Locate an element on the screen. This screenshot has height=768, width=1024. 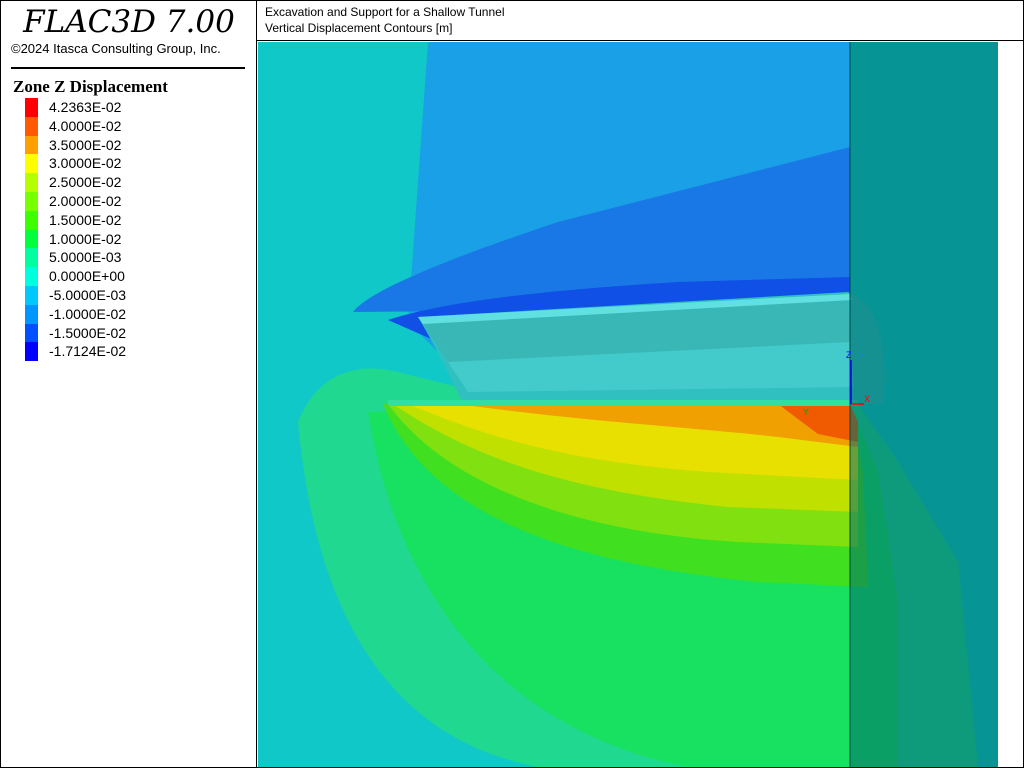
legend-label: -1.7124E-02 is located at coordinates (88, 351).